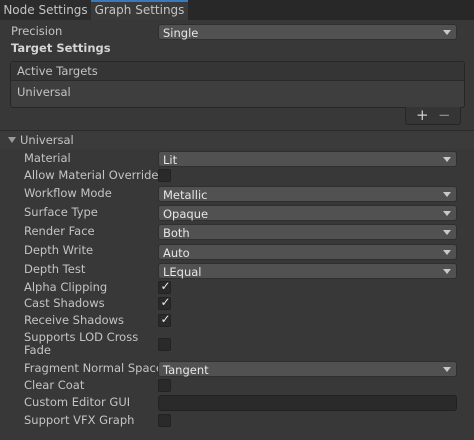 The width and height of the screenshot is (474, 440). Describe the element at coordinates (307, 369) in the screenshot. I see `fragment-normal-space-dropdown: Tangent` at that location.